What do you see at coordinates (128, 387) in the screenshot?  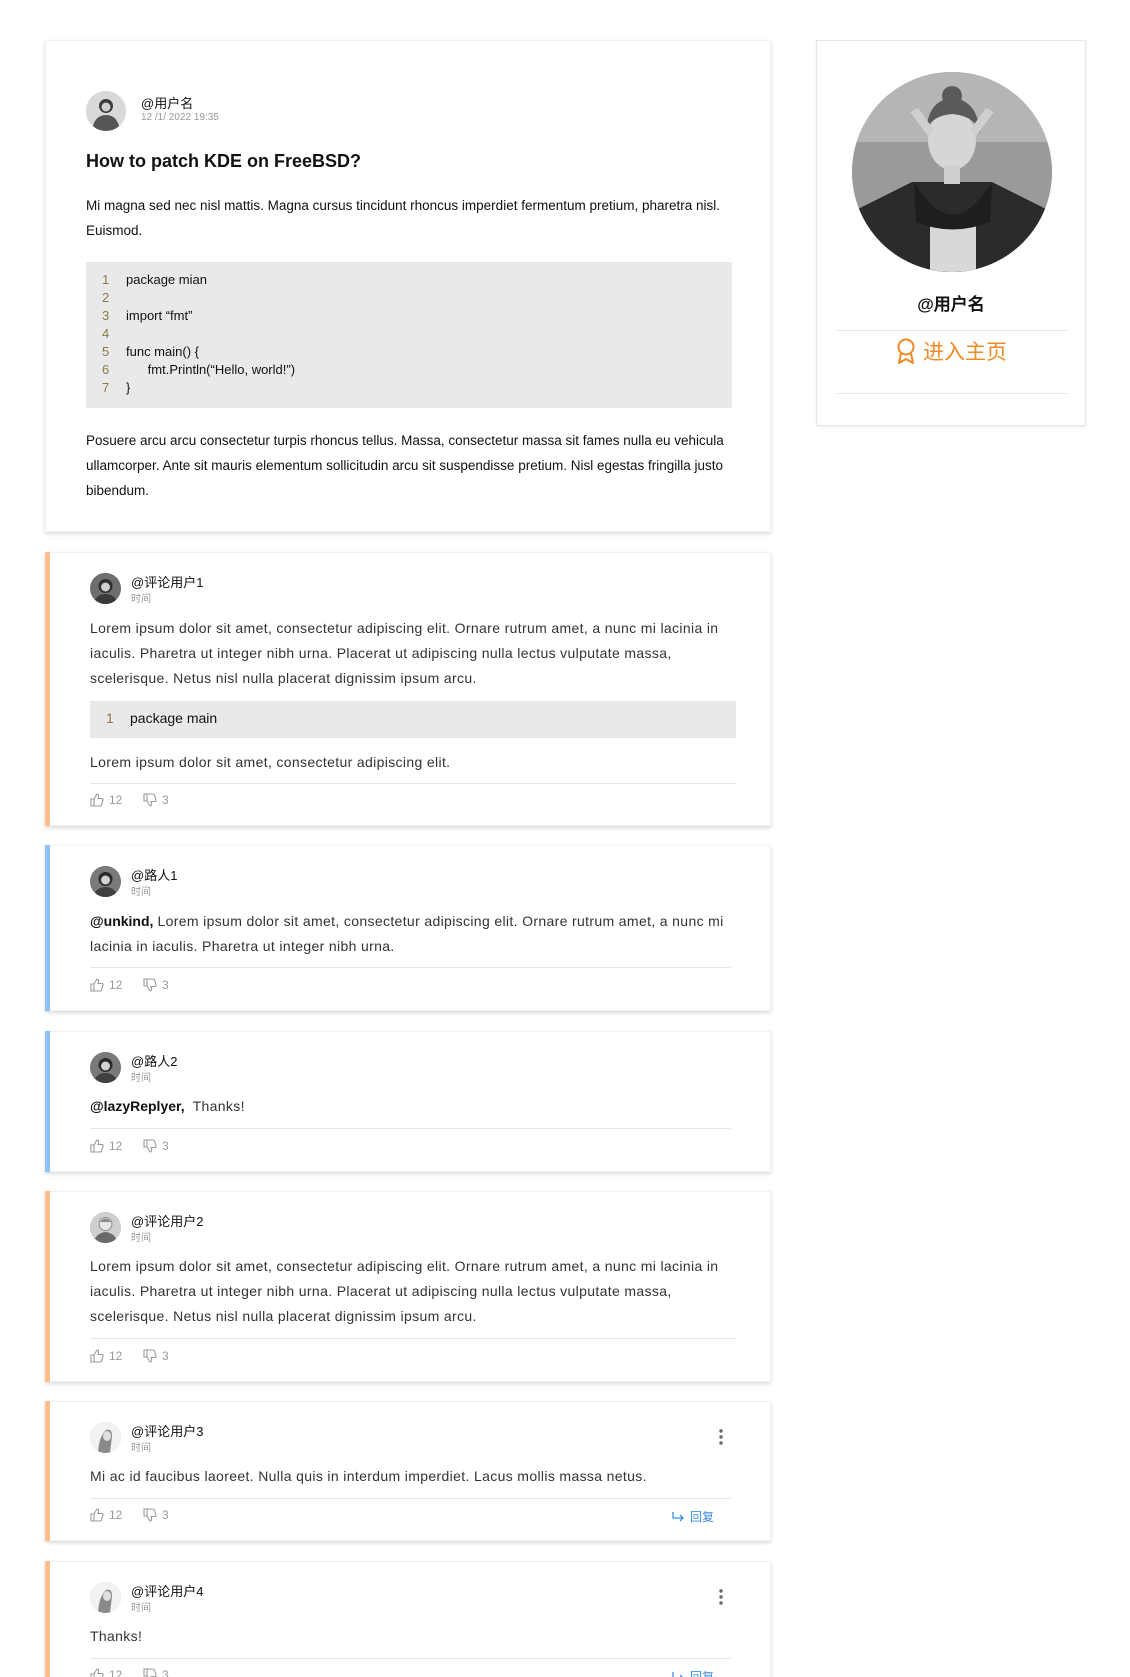 I see `code-line-text: }` at bounding box center [128, 387].